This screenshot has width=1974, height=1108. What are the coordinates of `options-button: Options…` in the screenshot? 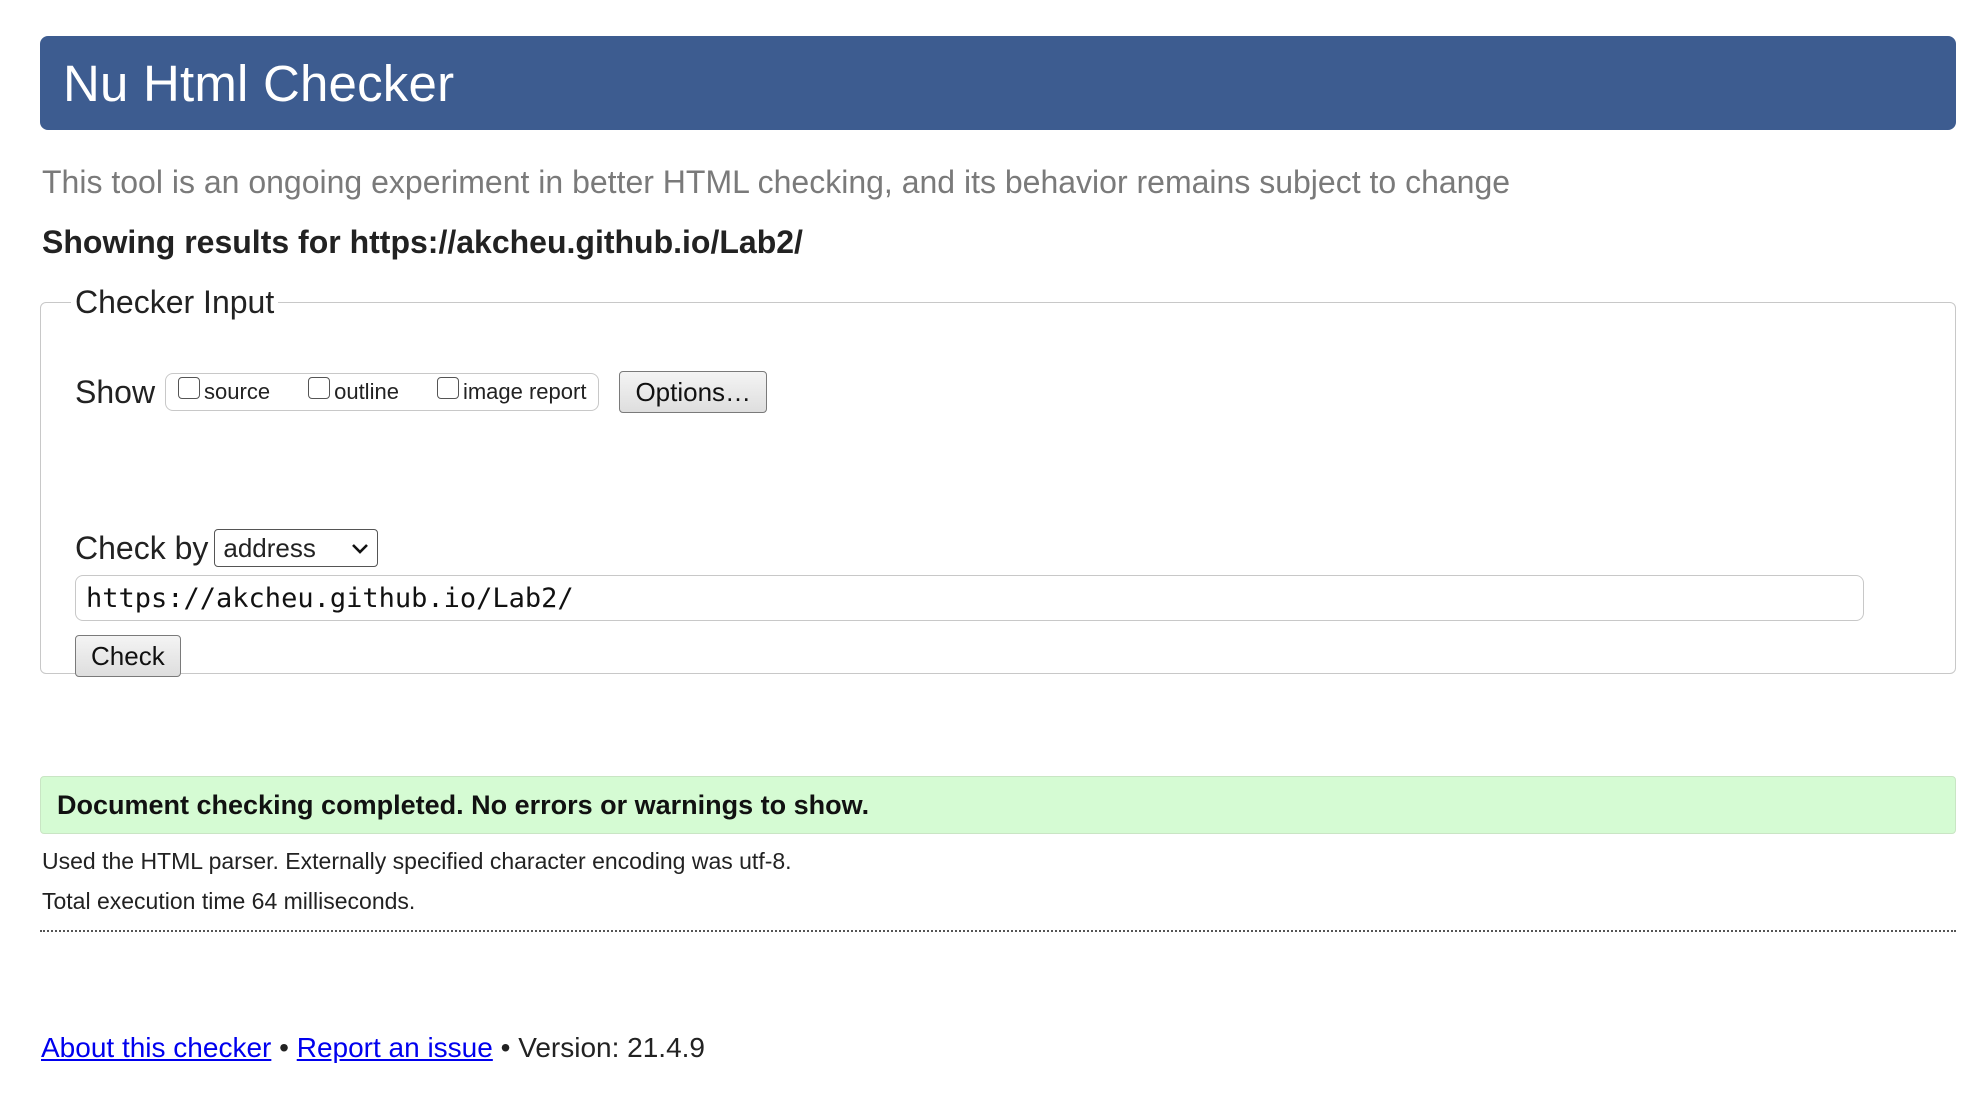 It's located at (693, 392).